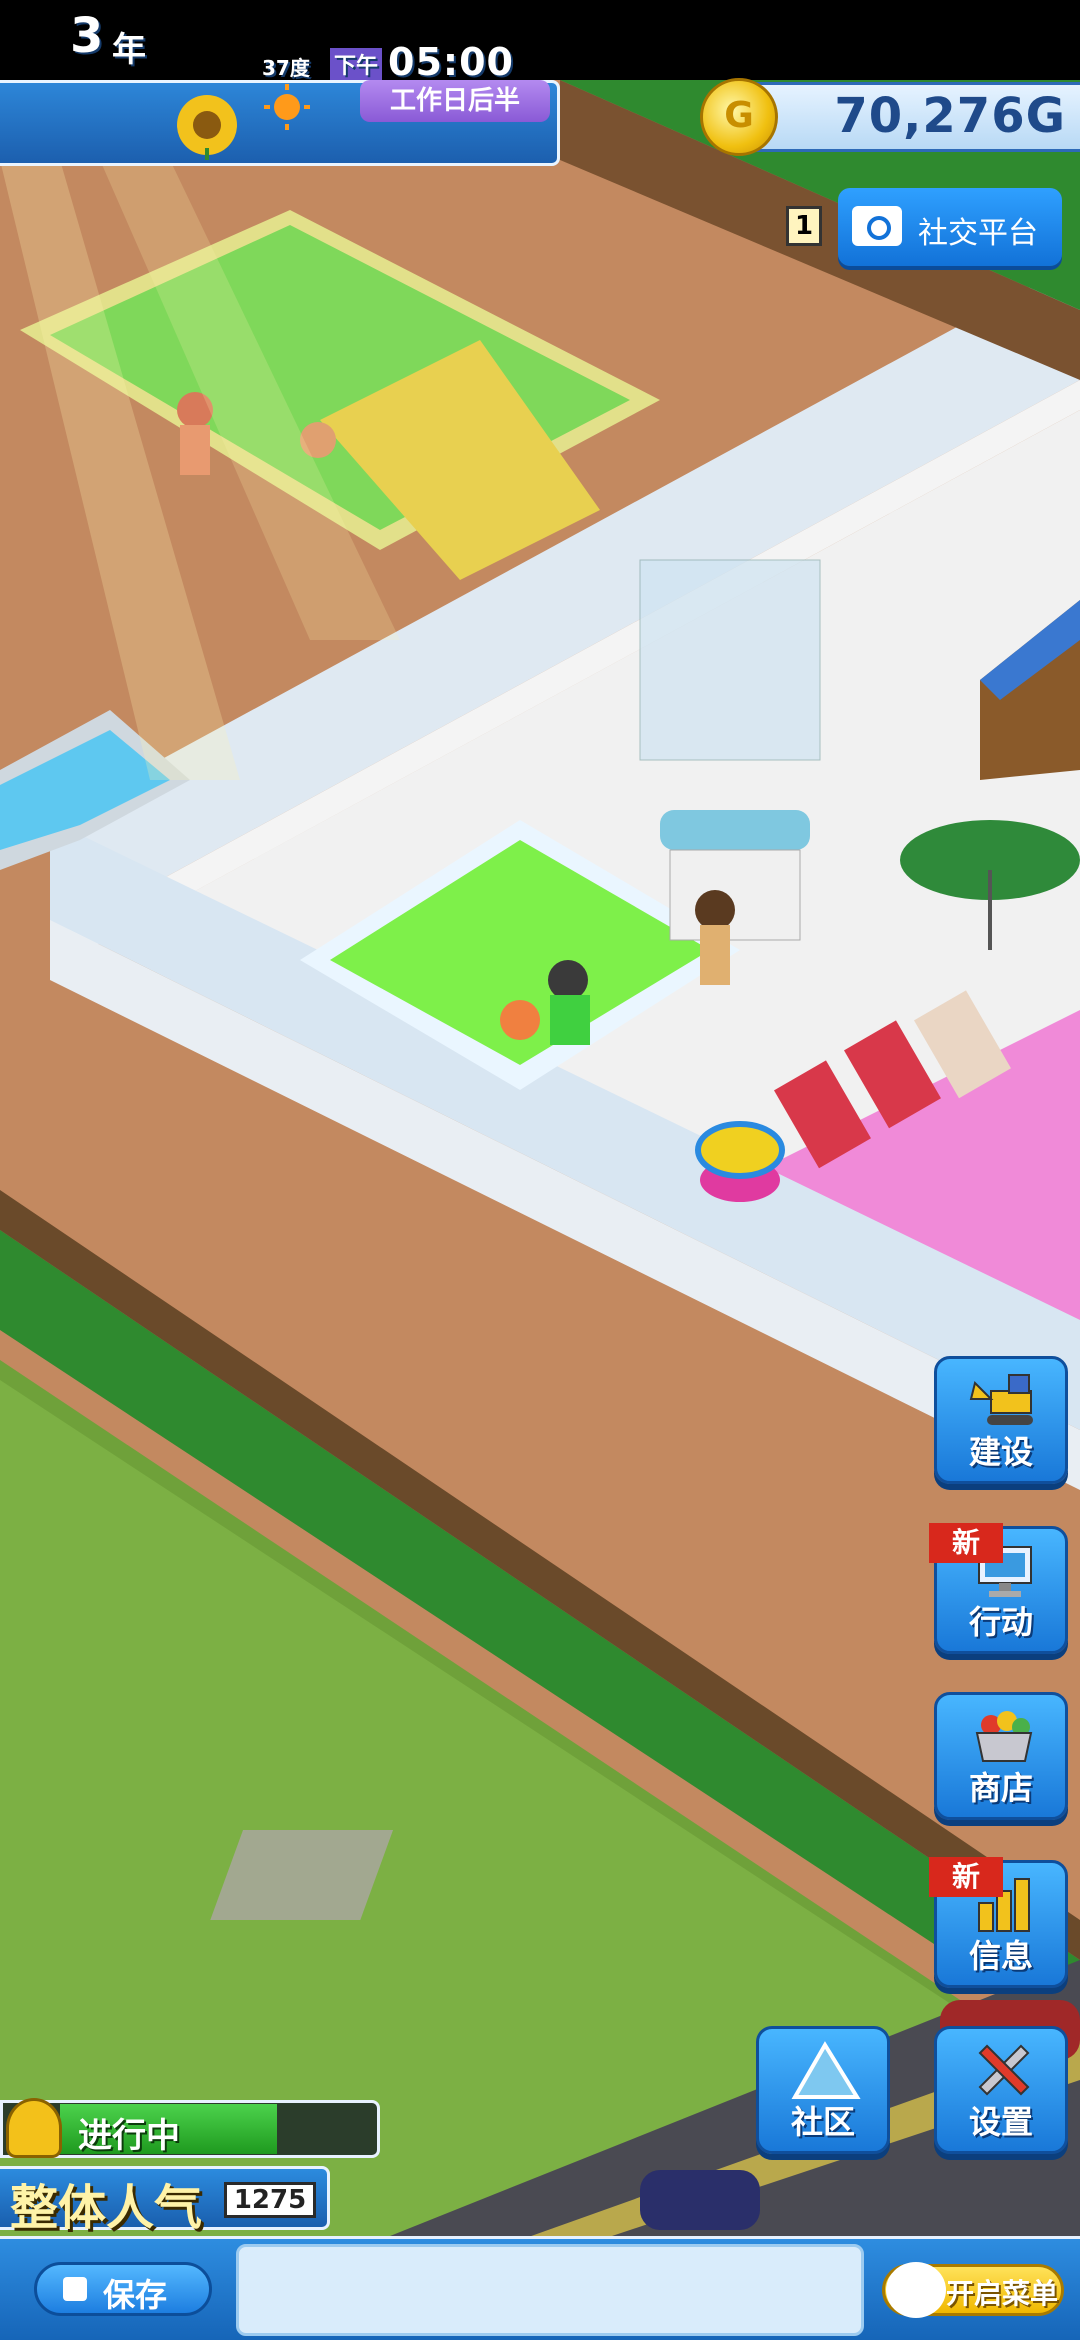 The width and height of the screenshot is (1080, 2340). What do you see at coordinates (451, 62) in the screenshot?
I see `game-clock: 05:00` at bounding box center [451, 62].